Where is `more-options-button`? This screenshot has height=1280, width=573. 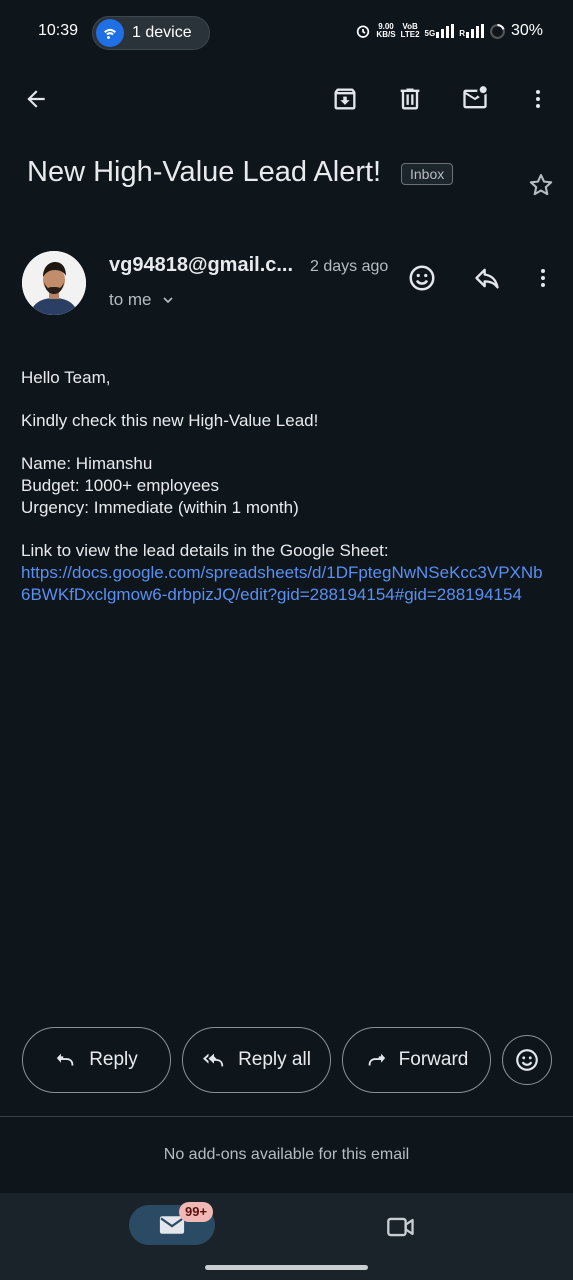
more-options-button is located at coordinates (538, 99).